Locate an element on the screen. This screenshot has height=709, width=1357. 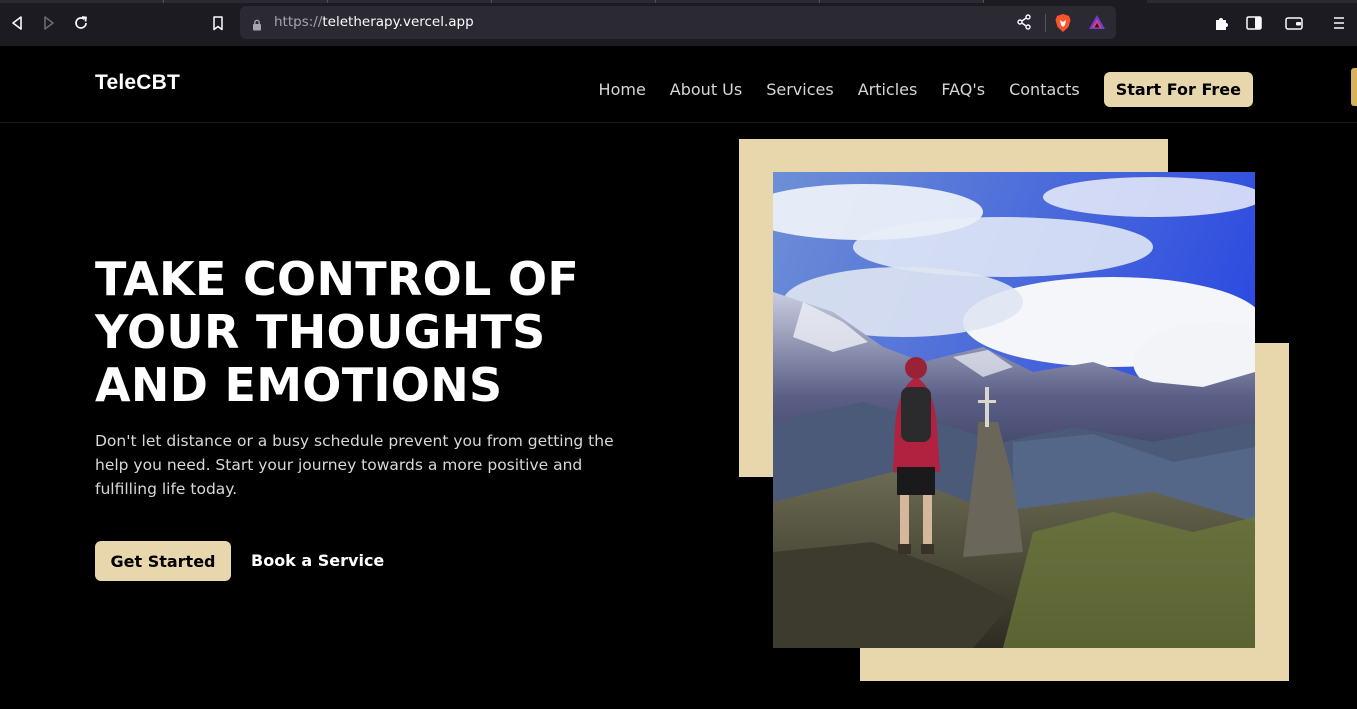
url-bar: https://teletherapy.vercel.app is located at coordinates (678, 22).